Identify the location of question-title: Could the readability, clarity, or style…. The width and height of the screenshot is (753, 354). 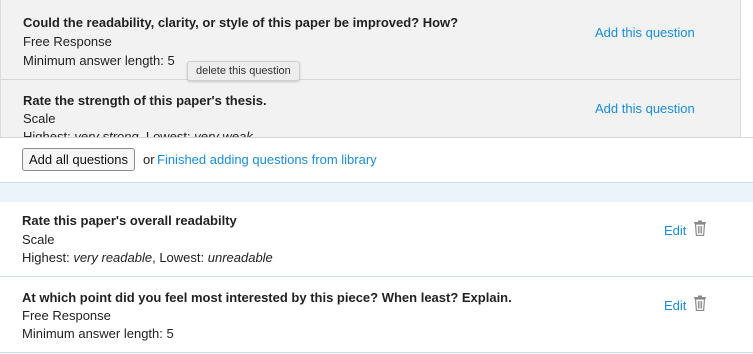
(241, 22).